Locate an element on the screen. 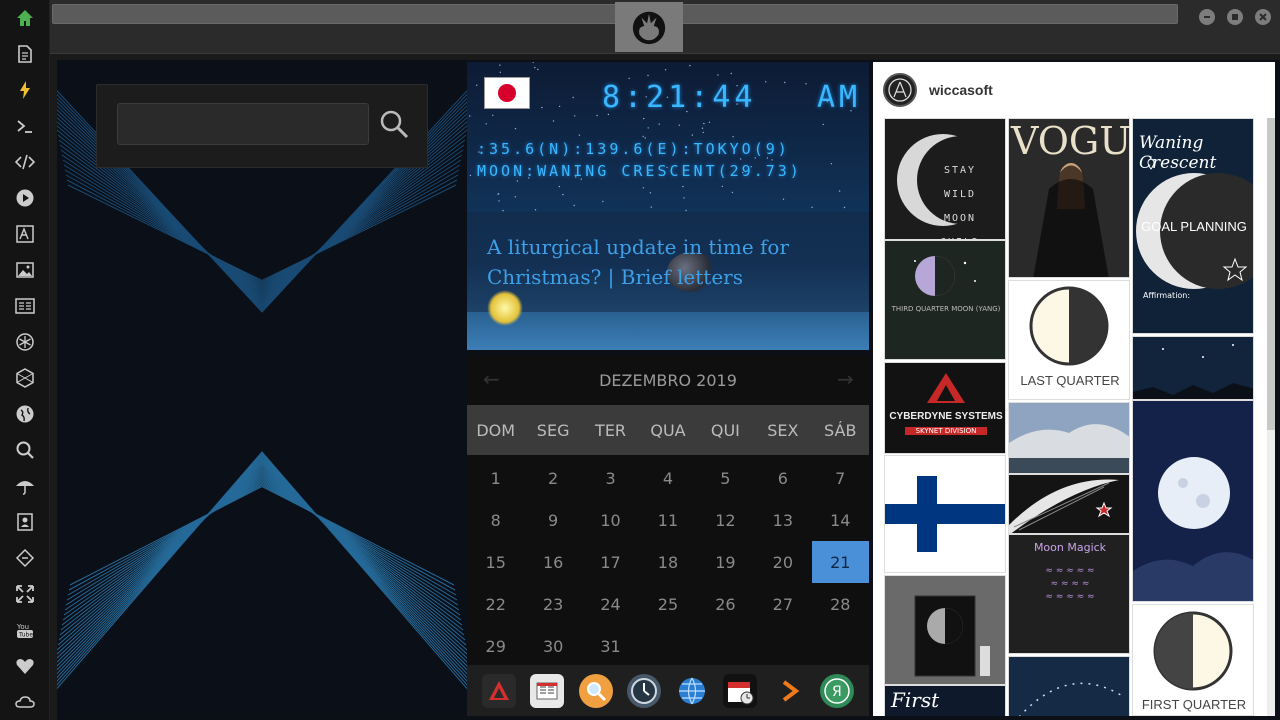 The height and width of the screenshot is (720, 1280). atom-icon is located at coordinates (25, 342).